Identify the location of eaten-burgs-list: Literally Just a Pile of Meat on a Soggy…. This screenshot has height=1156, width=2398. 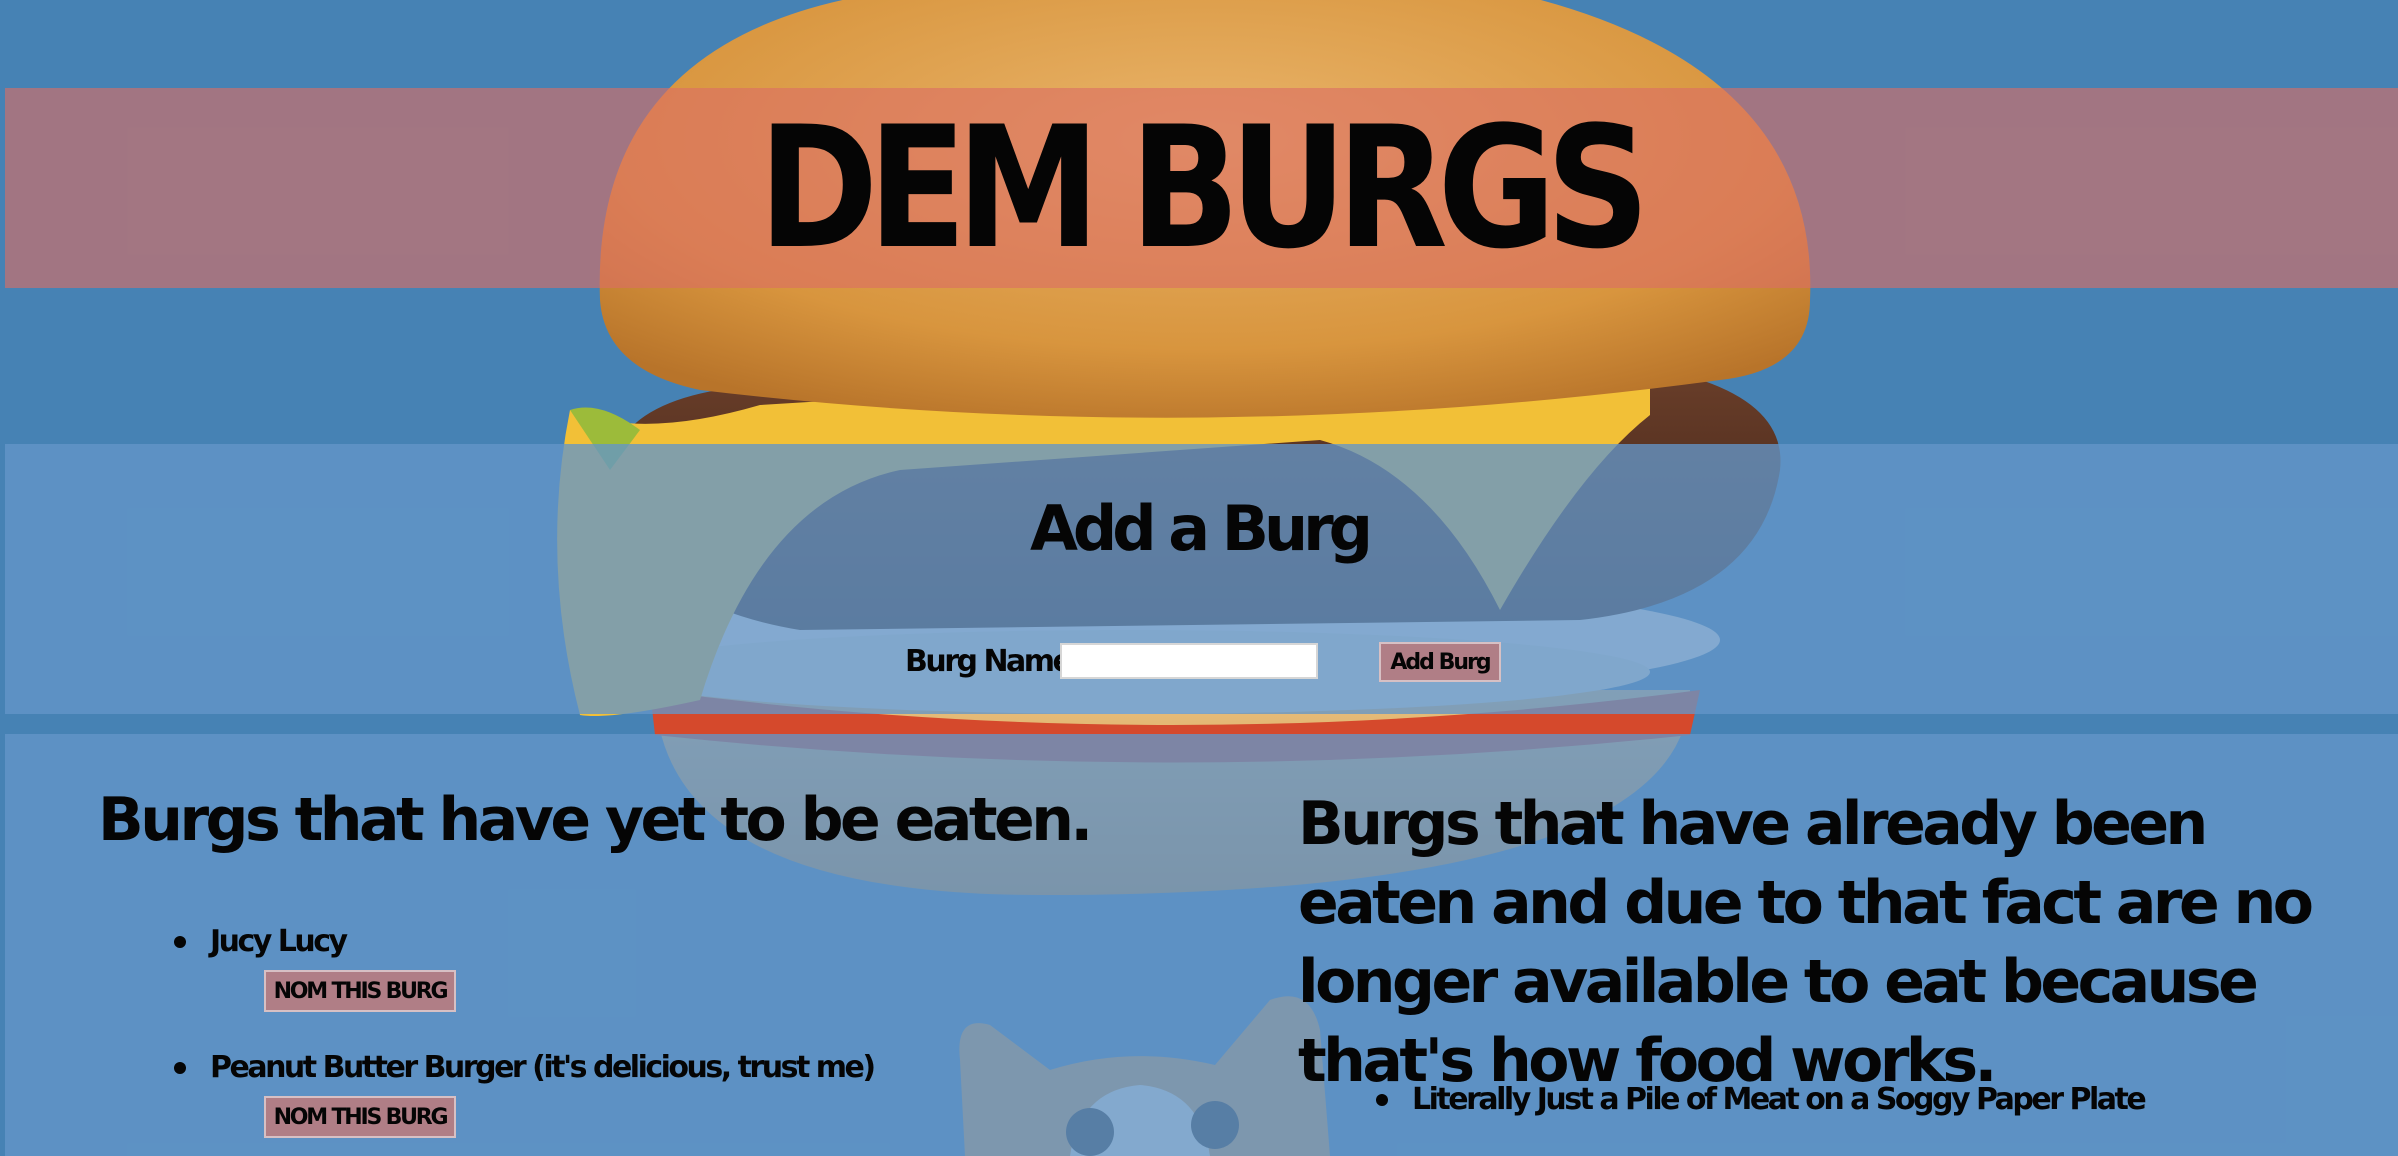
(1761, 1100).